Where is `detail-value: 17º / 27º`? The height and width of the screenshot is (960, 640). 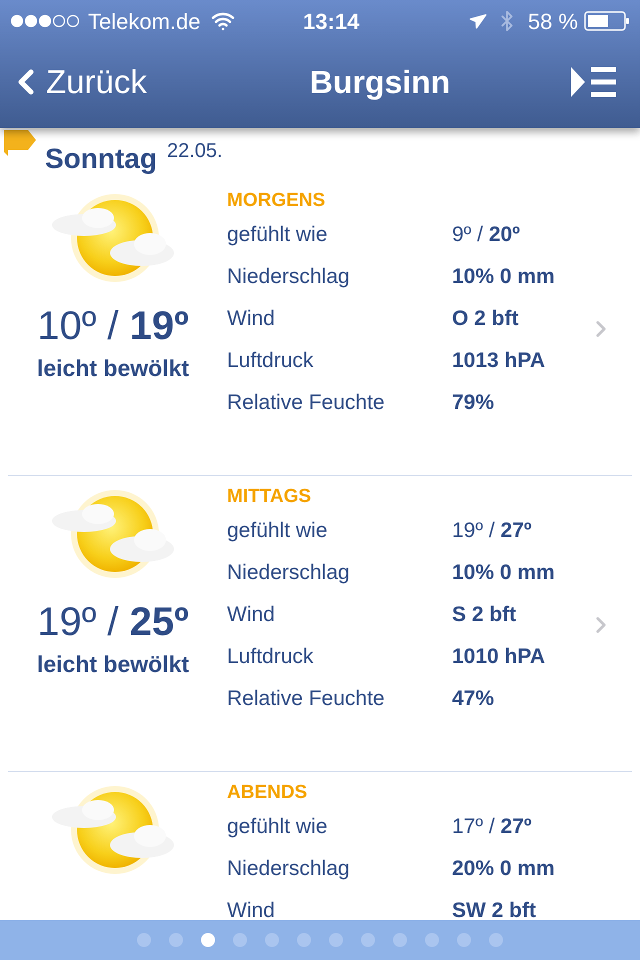
detail-value: 17º / 27º is located at coordinates (492, 827).